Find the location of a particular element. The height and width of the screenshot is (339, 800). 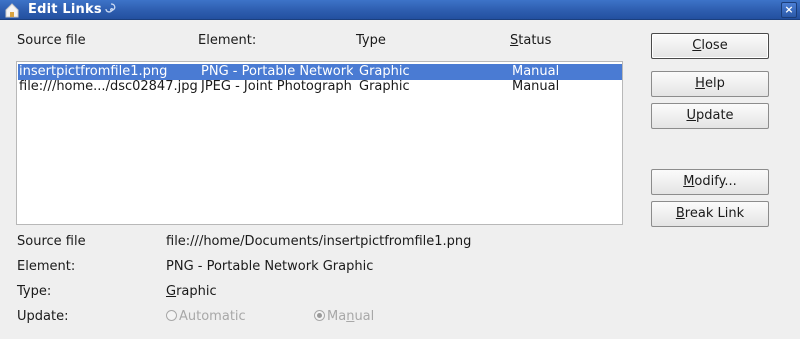

element-label: Element: is located at coordinates (46, 266).